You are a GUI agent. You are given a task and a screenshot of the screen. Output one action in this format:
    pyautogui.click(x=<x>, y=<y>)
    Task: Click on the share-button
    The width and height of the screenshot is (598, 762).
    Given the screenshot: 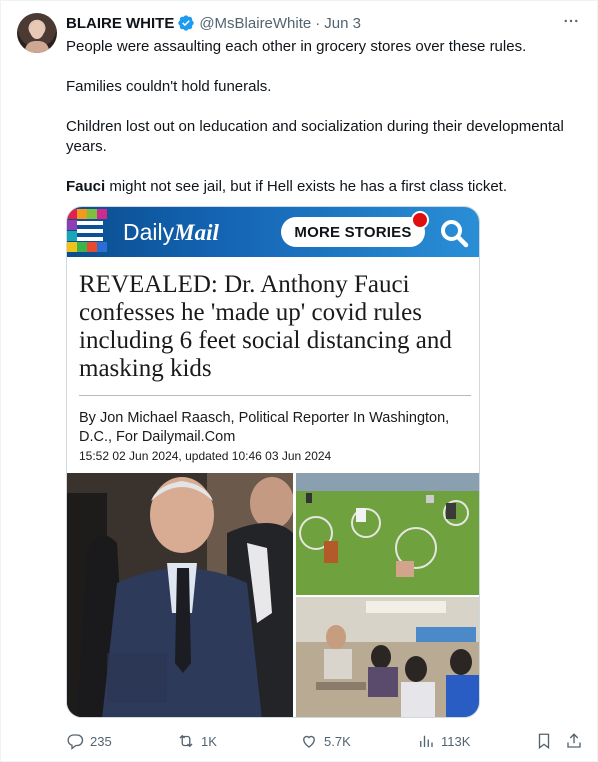 What is the action you would take?
    pyautogui.click(x=577, y=741)
    